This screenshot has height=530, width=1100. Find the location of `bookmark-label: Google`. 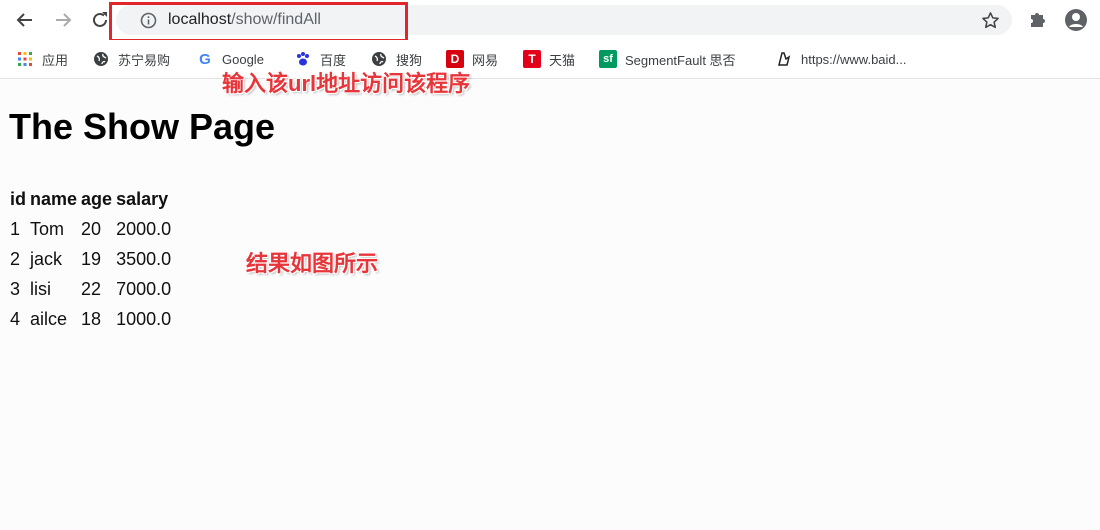

bookmark-label: Google is located at coordinates (243, 59).